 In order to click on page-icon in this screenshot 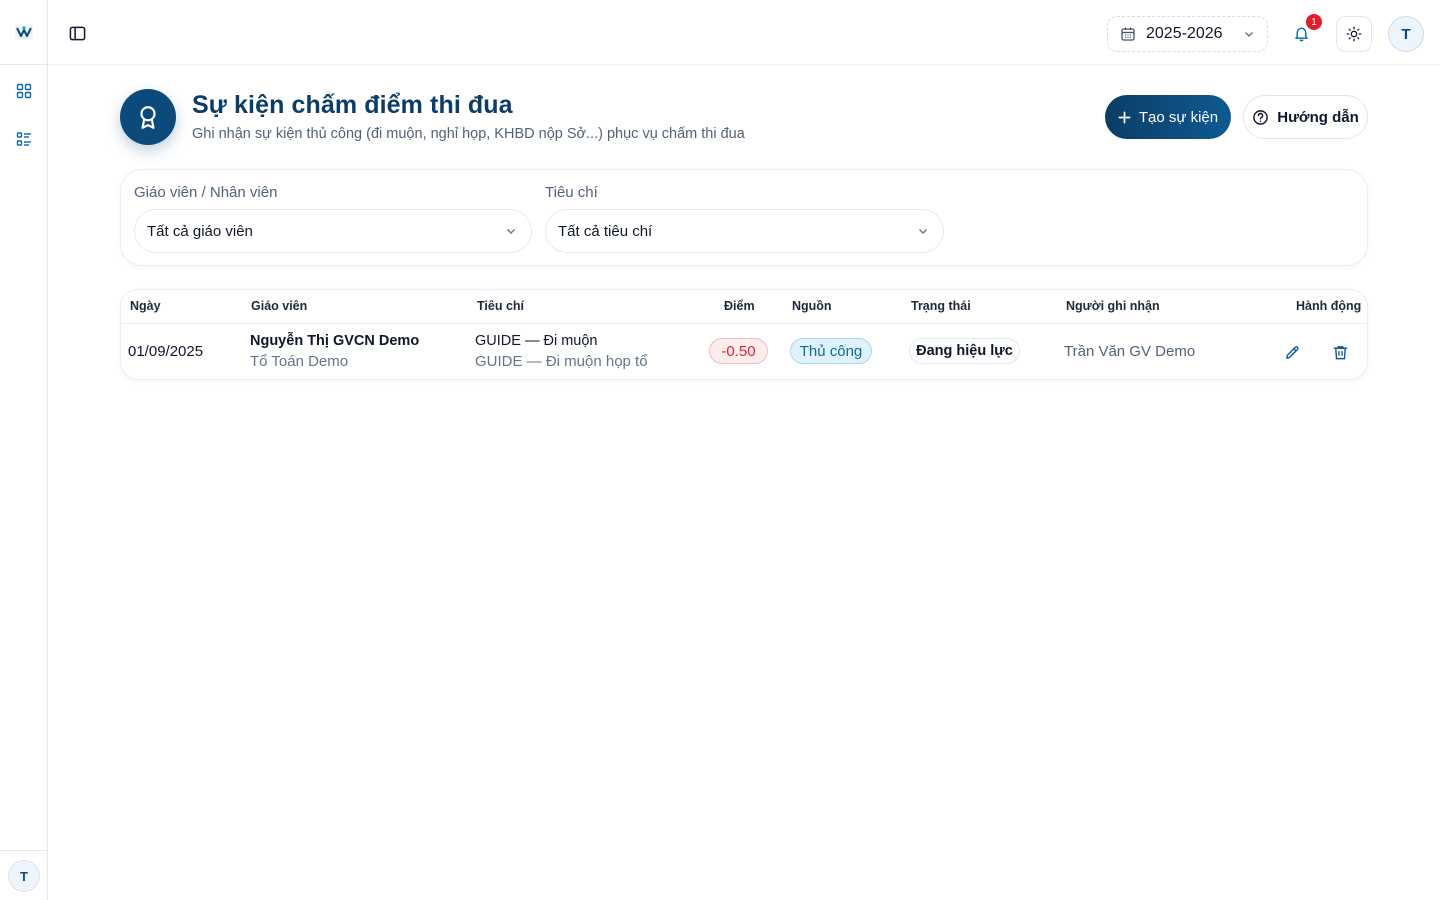, I will do `click(148, 117)`.